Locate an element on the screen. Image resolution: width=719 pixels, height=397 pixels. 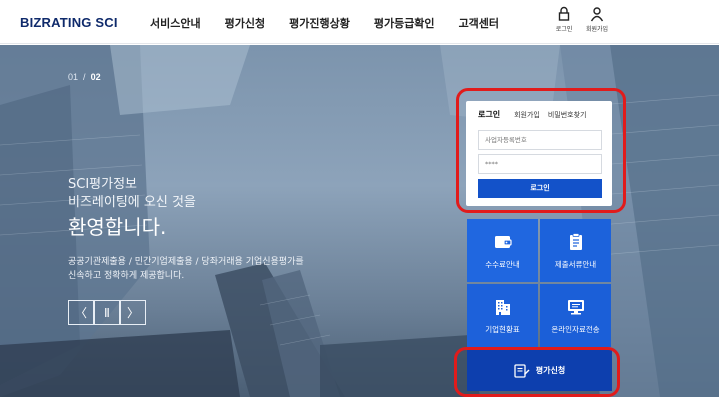
nav-item-evaluation-apply: 평가신청 is located at coordinates (245, 23).